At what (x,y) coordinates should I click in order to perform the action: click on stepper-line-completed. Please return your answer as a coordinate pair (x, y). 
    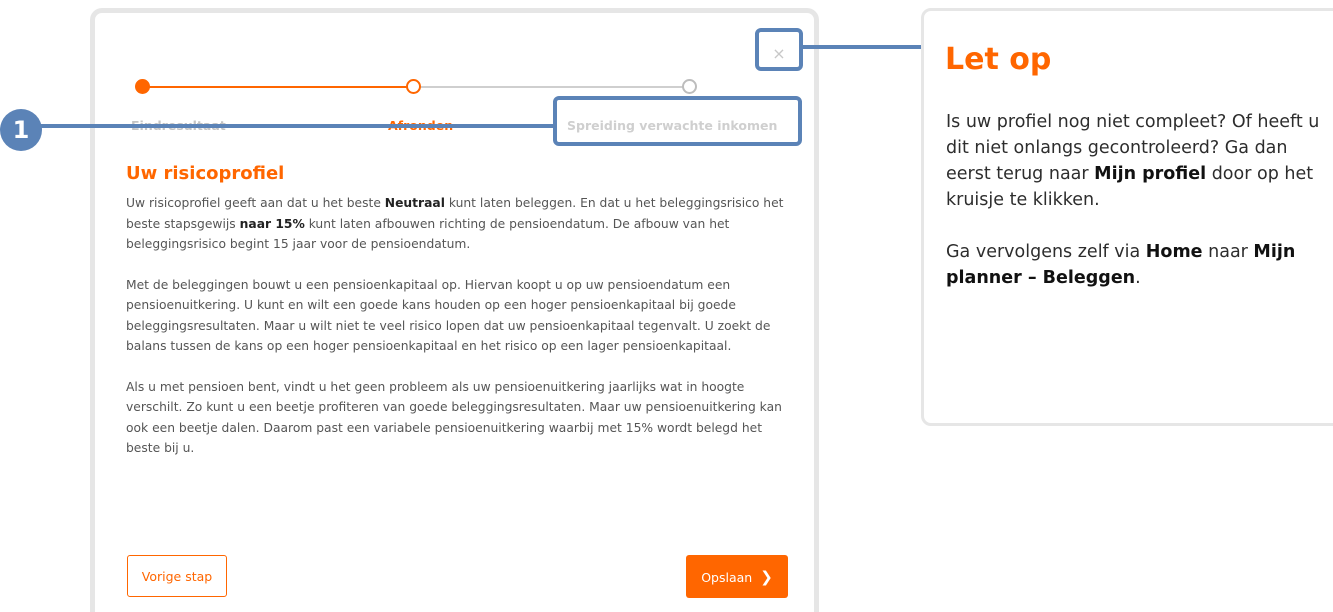
    Looking at the image, I should click on (278, 87).